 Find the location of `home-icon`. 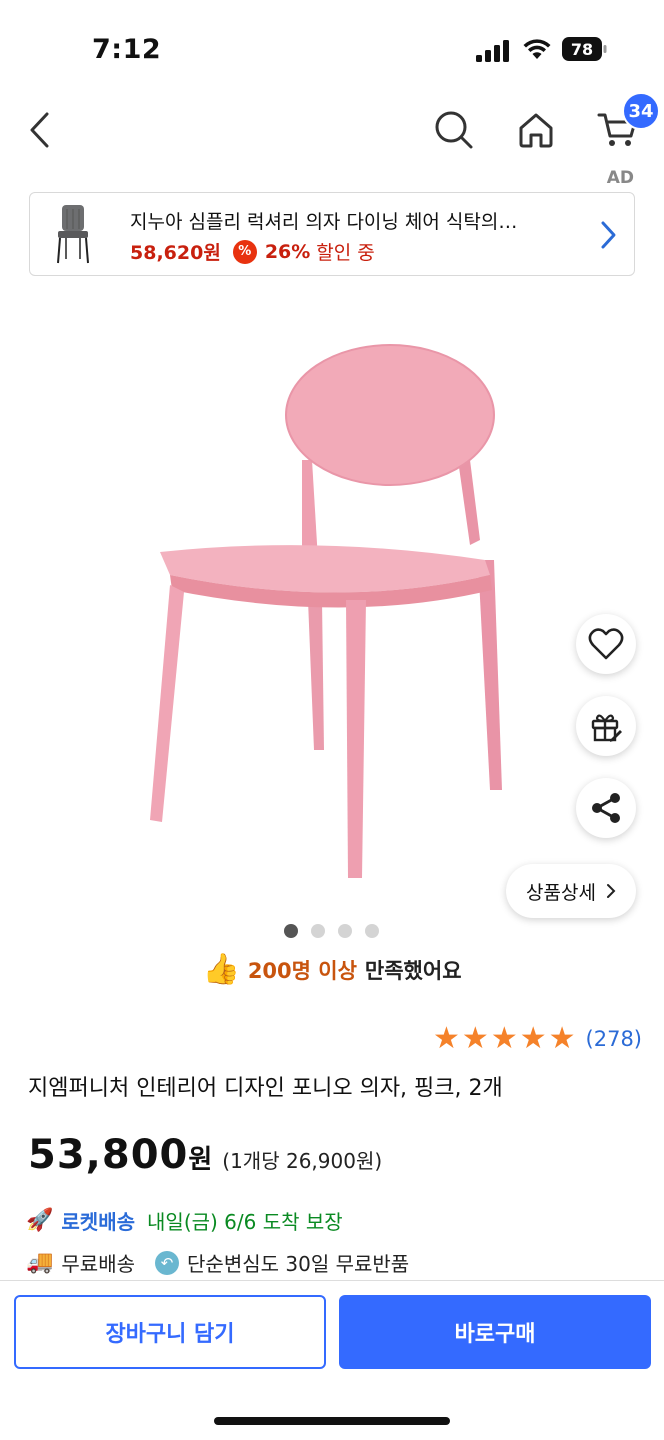

home-icon is located at coordinates (536, 130).